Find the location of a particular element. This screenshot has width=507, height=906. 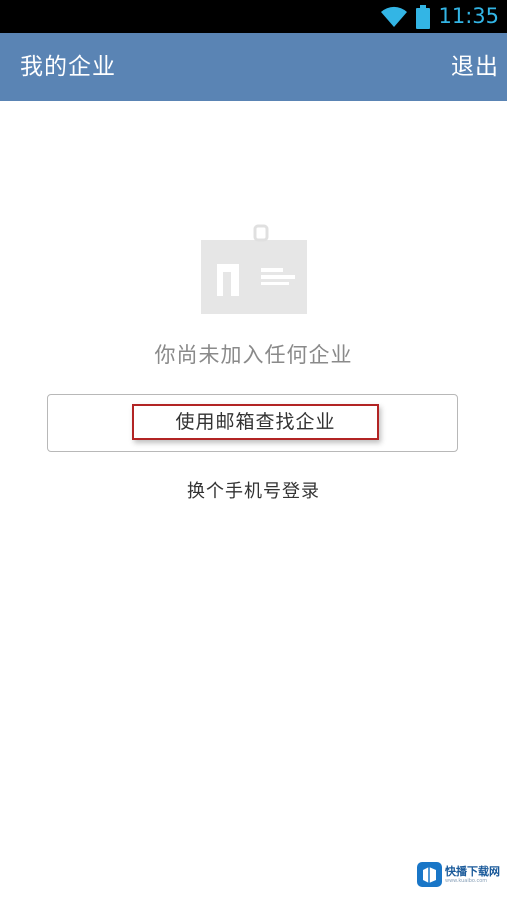

page-title: 我的企业 is located at coordinates (68, 67).